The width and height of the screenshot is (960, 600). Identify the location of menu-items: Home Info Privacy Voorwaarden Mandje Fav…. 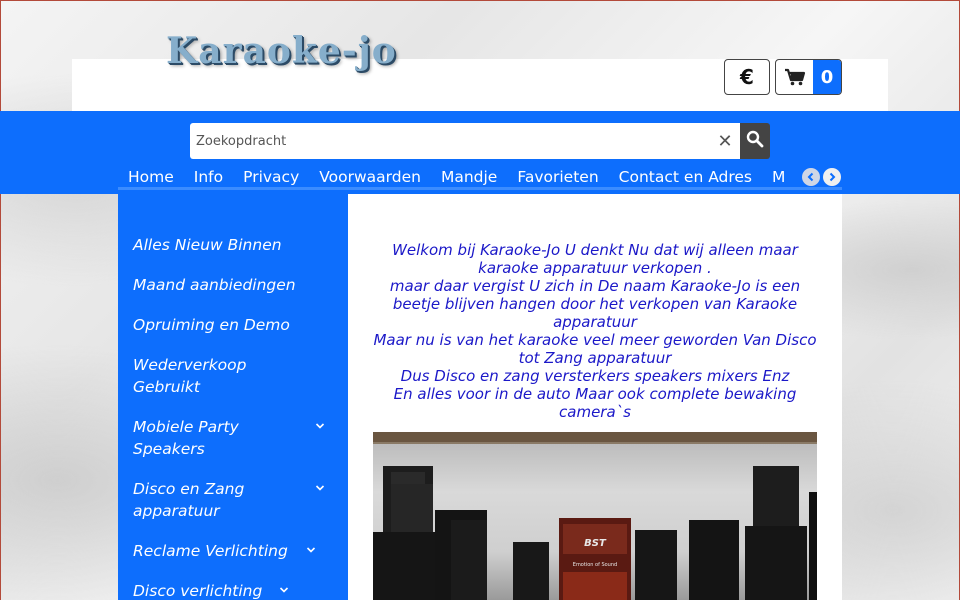
(456, 175).